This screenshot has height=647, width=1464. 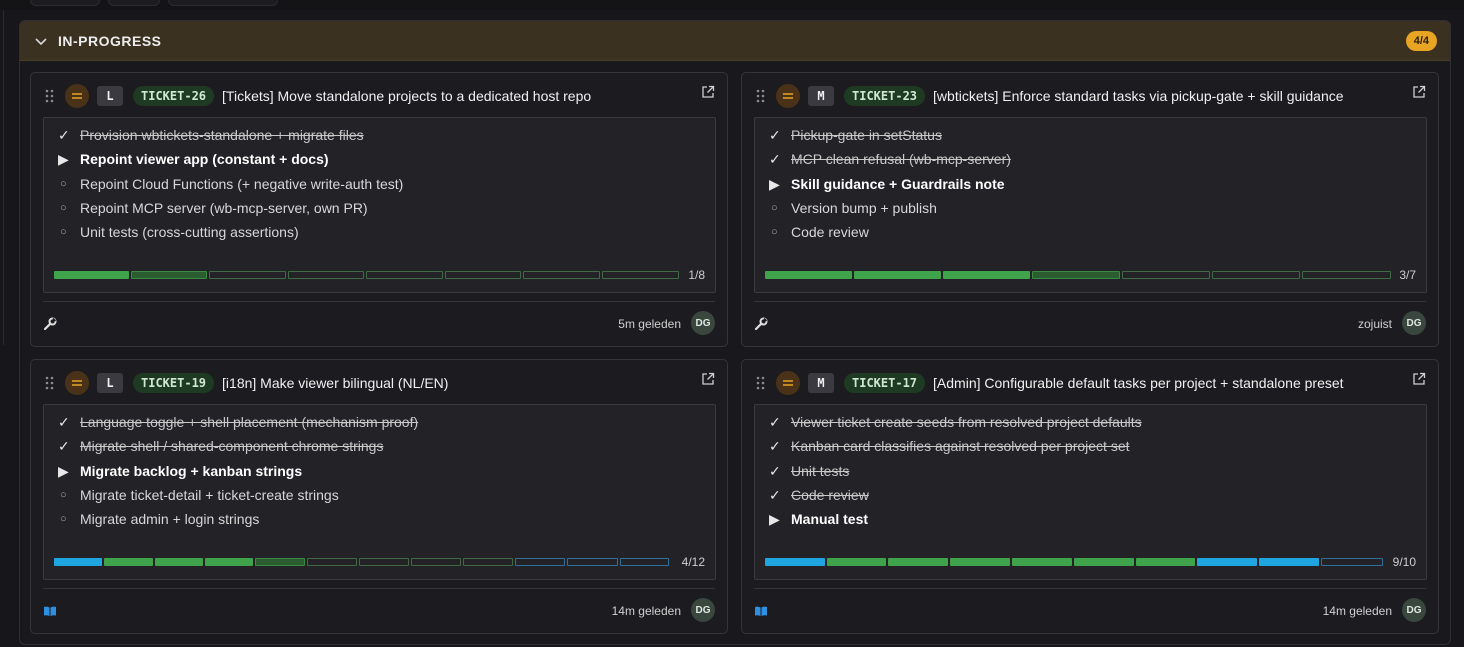 I want to click on task-item: ▶ Skill guidance + Guardrails note, so click(x=887, y=184).